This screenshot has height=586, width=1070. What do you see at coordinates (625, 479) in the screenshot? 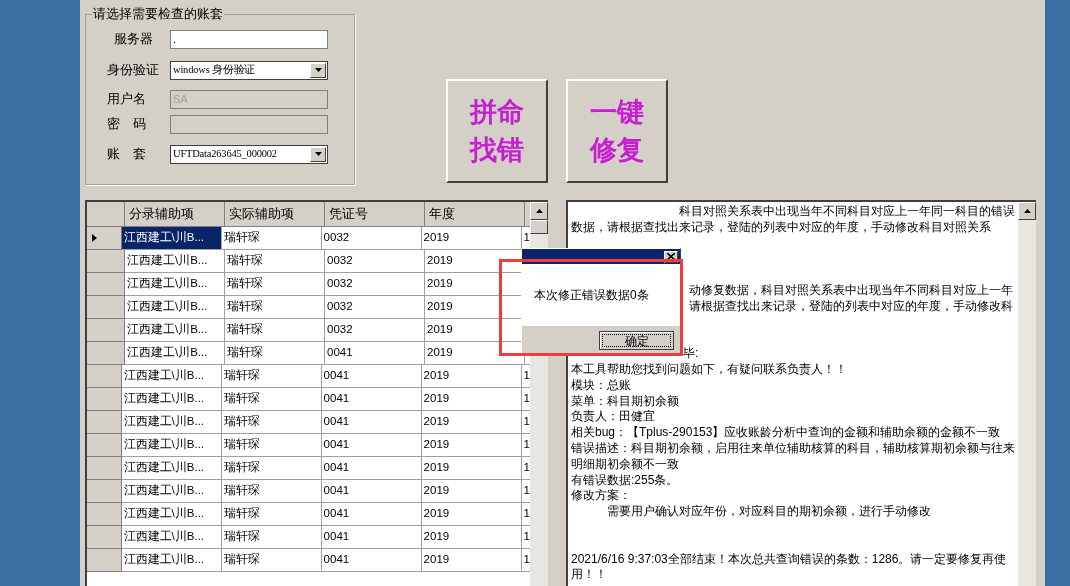
I see `log-line: 有错误数据:255条。` at bounding box center [625, 479].